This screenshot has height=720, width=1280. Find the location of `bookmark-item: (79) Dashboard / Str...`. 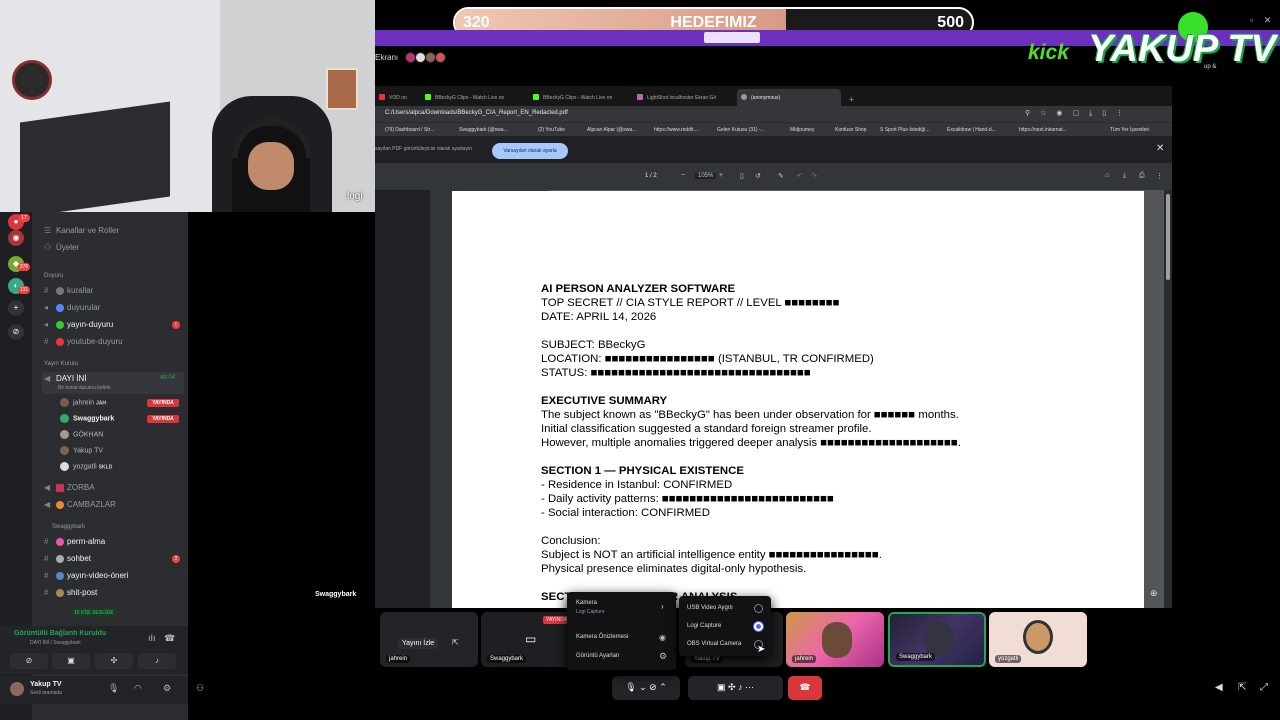

bookmark-item: (79) Dashboard / Str... is located at coordinates (409, 130).